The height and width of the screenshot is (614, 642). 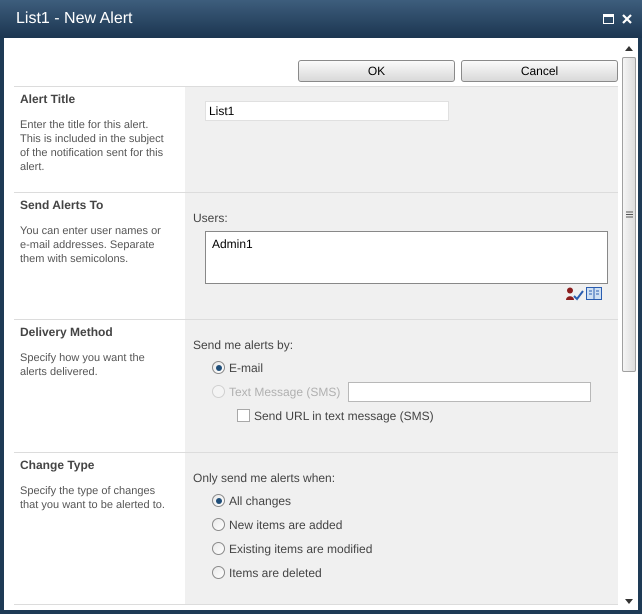 I want to click on option-label: Items are deleted, so click(x=275, y=573).